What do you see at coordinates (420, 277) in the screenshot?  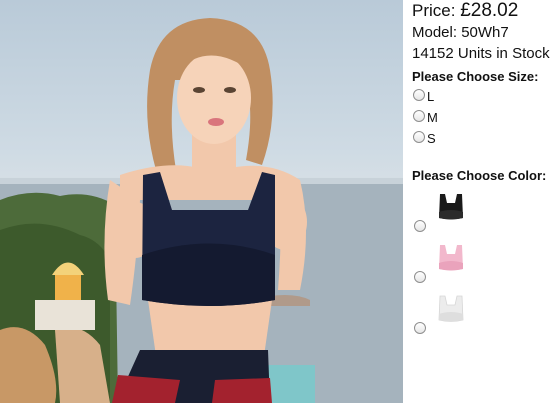 I see `color-pink-radio` at bounding box center [420, 277].